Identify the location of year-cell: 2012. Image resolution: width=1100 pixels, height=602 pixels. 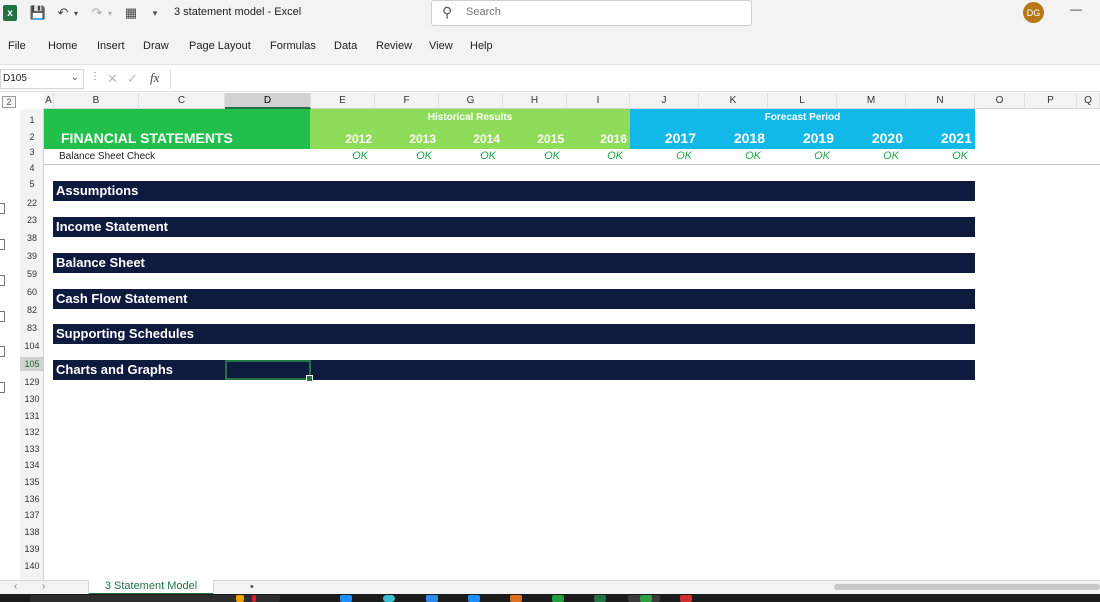
(351, 139).